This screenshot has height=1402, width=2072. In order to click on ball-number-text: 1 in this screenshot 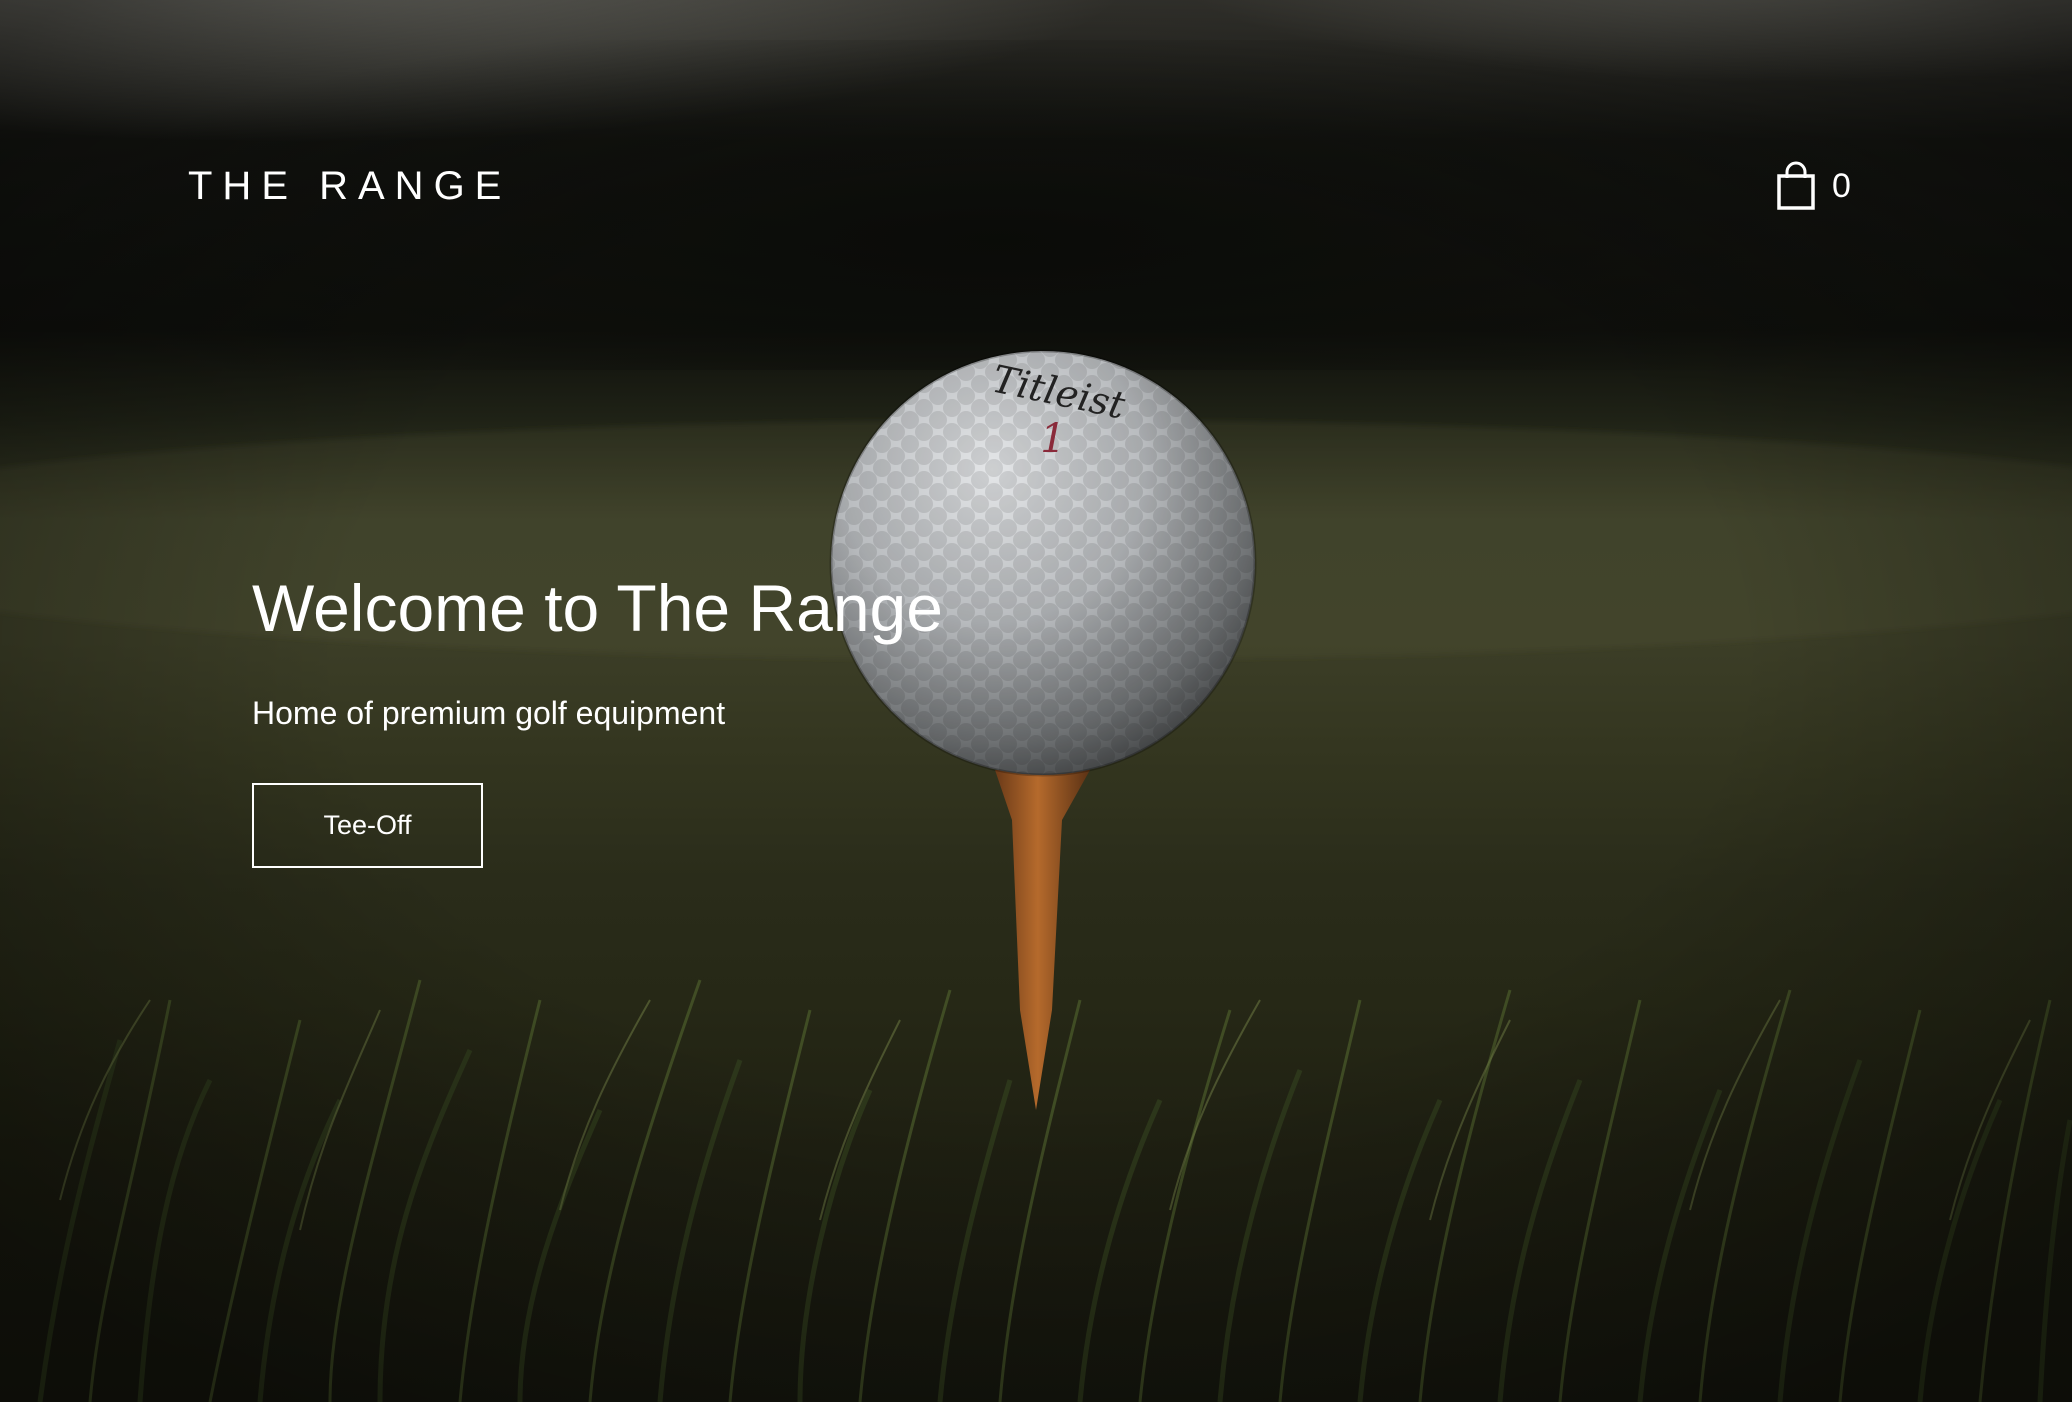, I will do `click(1052, 439)`.